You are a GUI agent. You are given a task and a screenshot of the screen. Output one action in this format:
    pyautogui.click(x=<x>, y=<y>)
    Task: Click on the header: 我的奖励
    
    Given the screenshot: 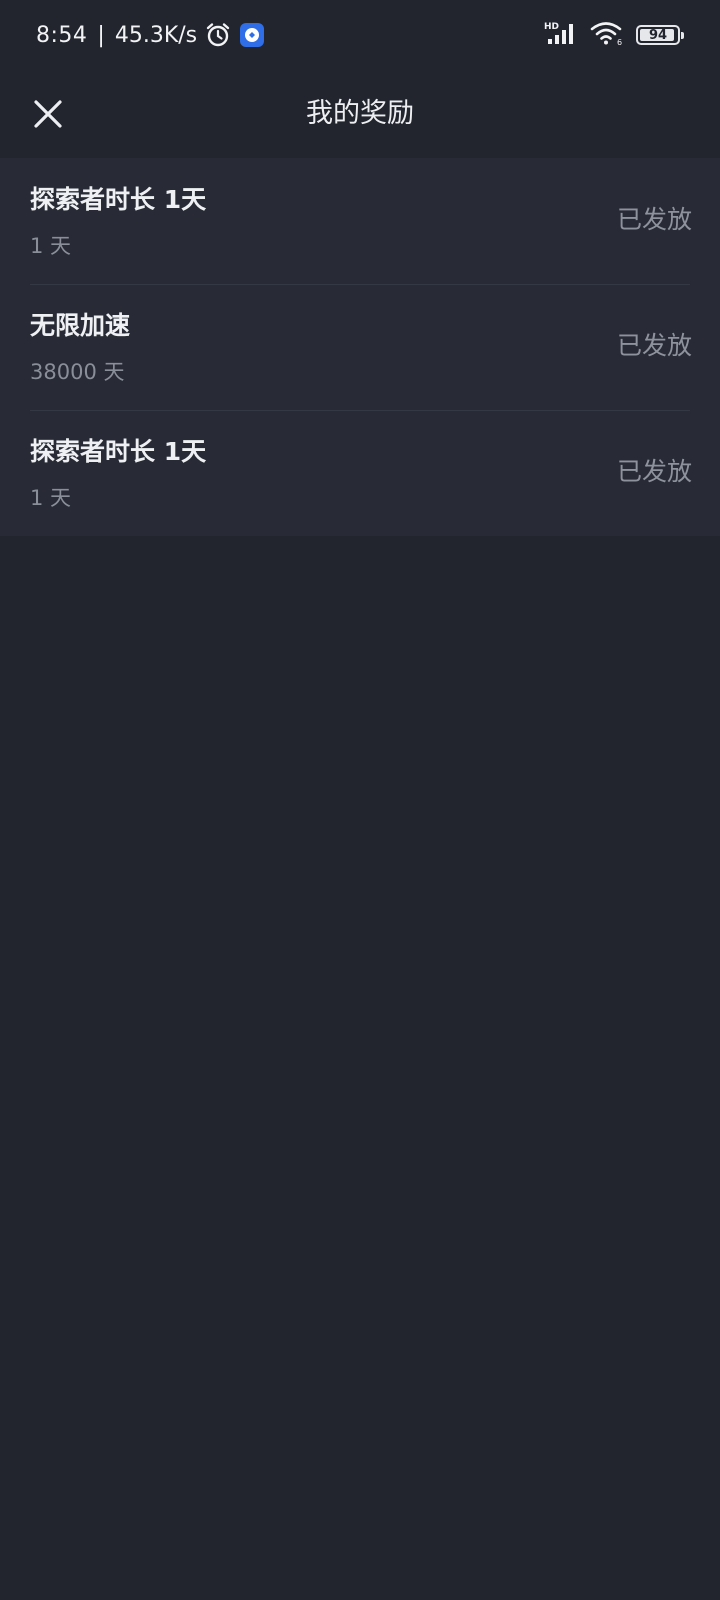 What is the action you would take?
    pyautogui.click(x=360, y=114)
    